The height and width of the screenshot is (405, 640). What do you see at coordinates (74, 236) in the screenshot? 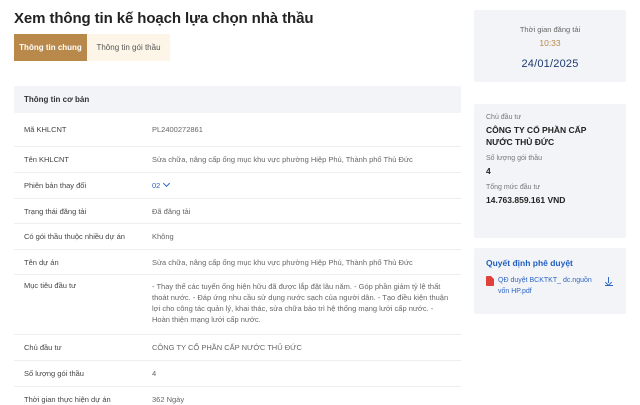
I see `row-label: Có gói thầu thuộc nhiều dự án` at bounding box center [74, 236].